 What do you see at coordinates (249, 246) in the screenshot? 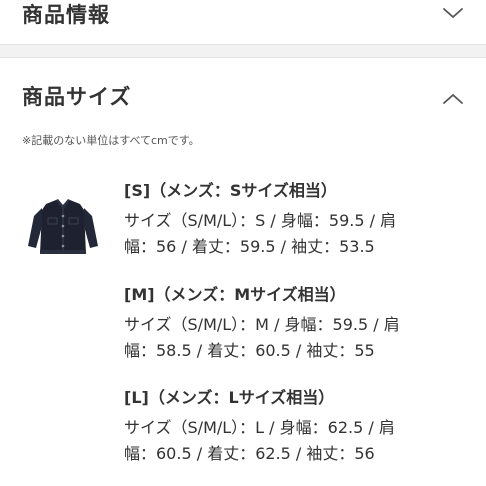
I see `size-measurements-line2: 幅：56 / 着丈：59.5 / 袖丈：53.5` at bounding box center [249, 246].